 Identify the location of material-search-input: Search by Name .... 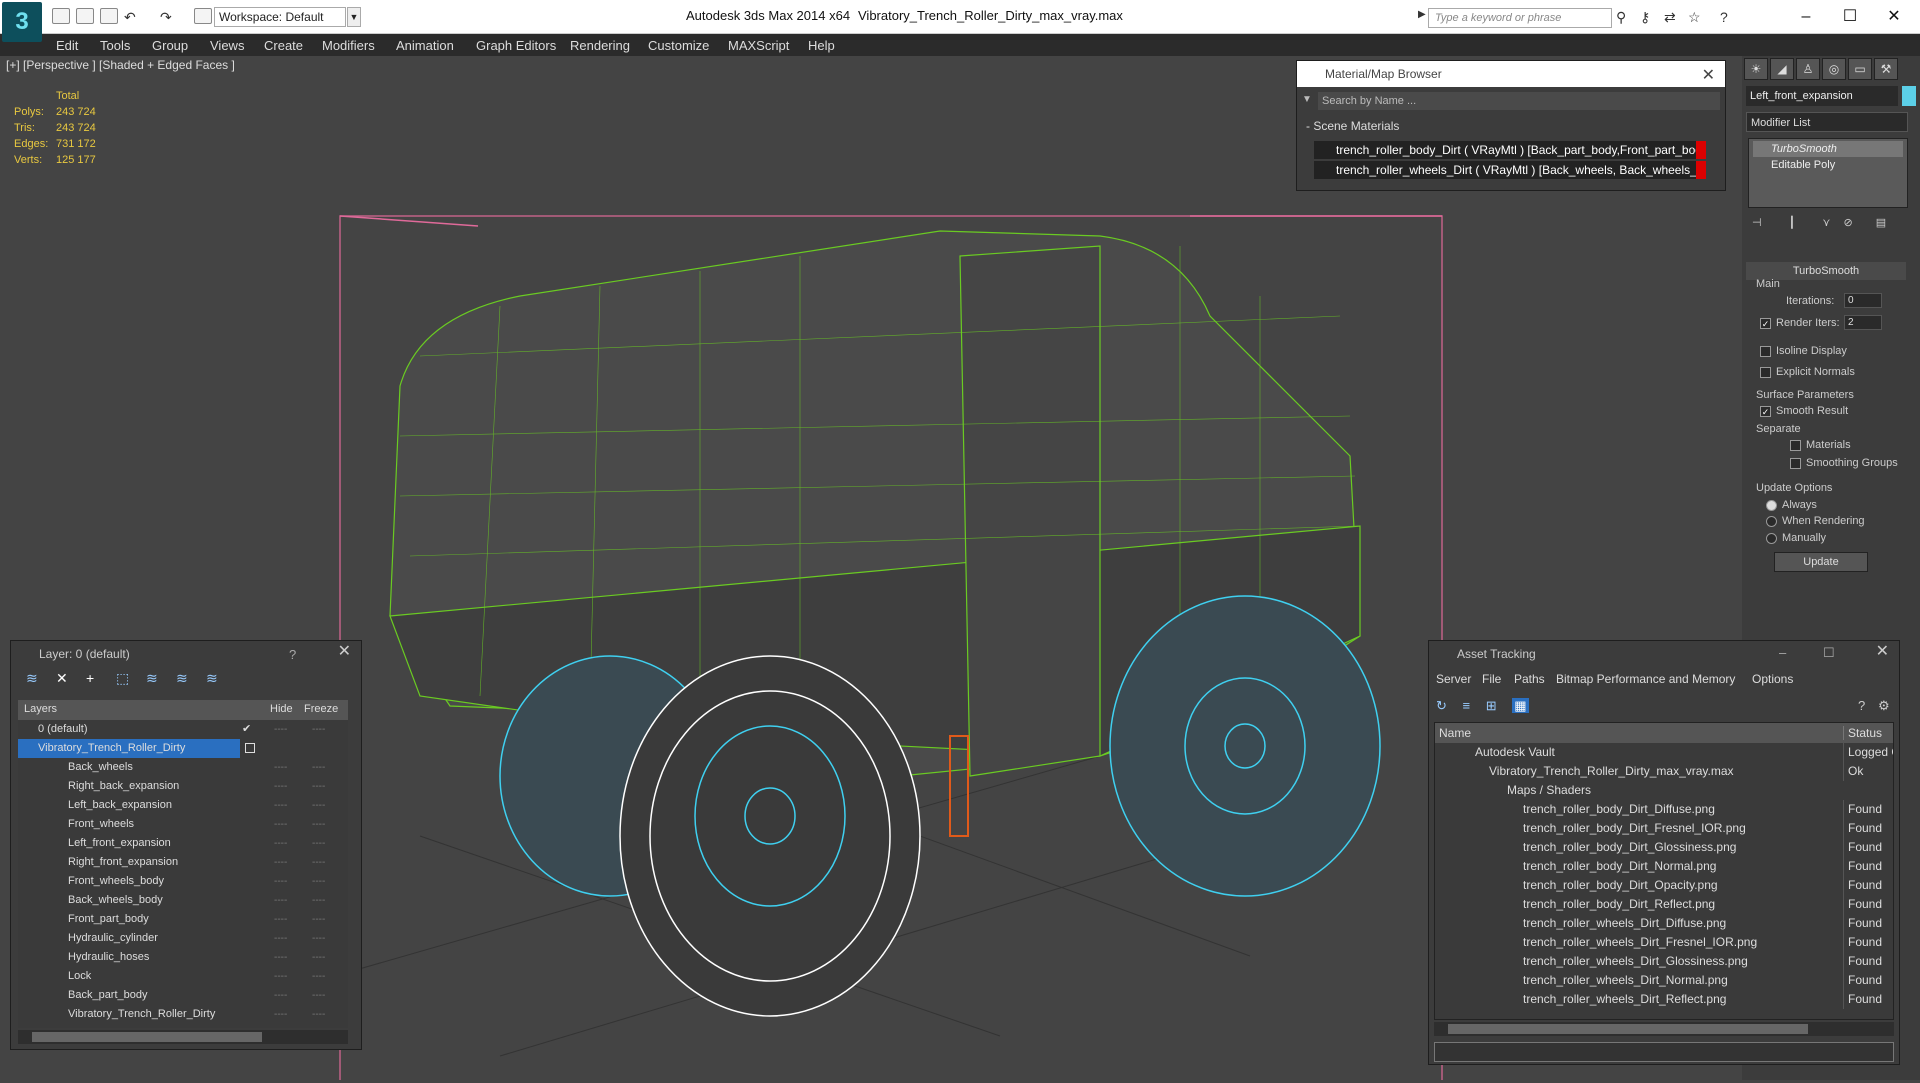
(1519, 101).